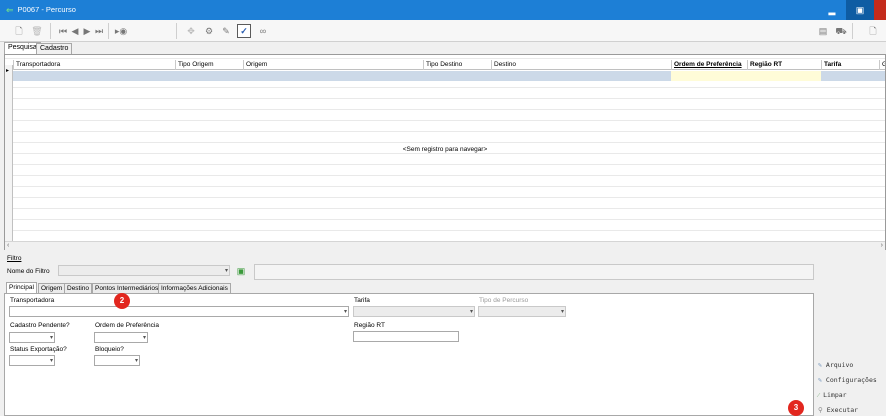 This screenshot has width=886, height=416. What do you see at coordinates (241, 271) in the screenshot?
I see `save-filter-icon: ▣` at bounding box center [241, 271].